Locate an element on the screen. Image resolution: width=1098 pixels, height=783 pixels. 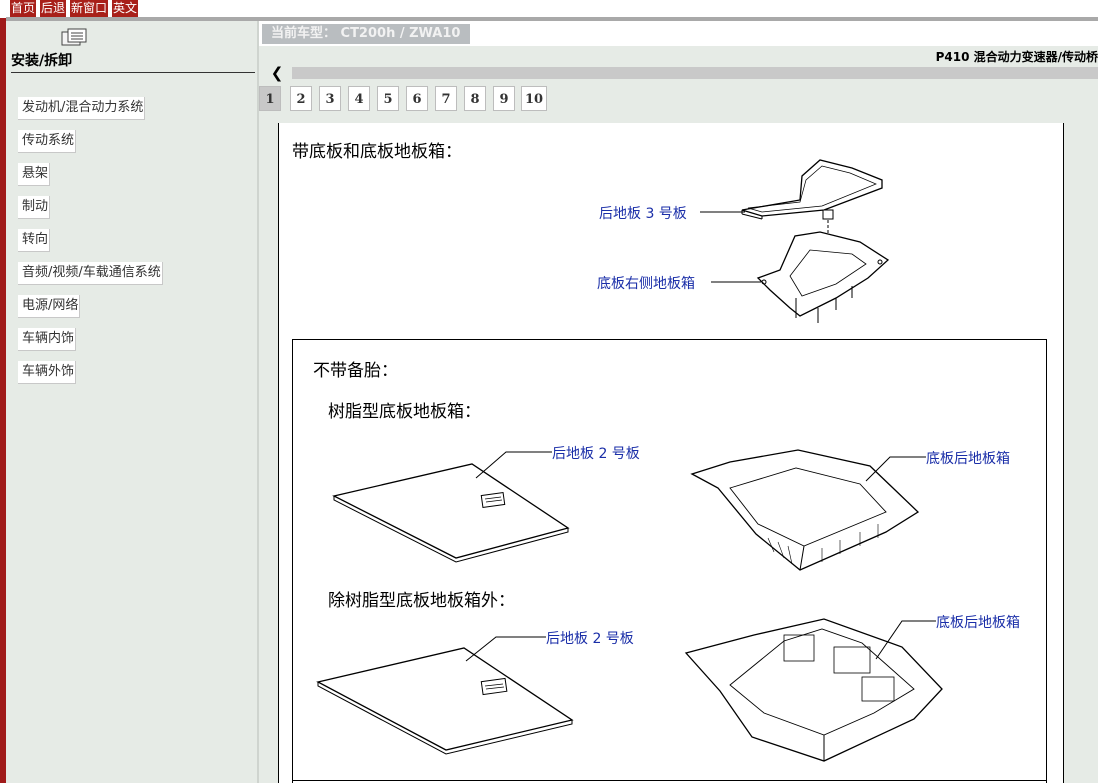
leader-line-floor-rear-box-b is located at coordinates (905, 640).